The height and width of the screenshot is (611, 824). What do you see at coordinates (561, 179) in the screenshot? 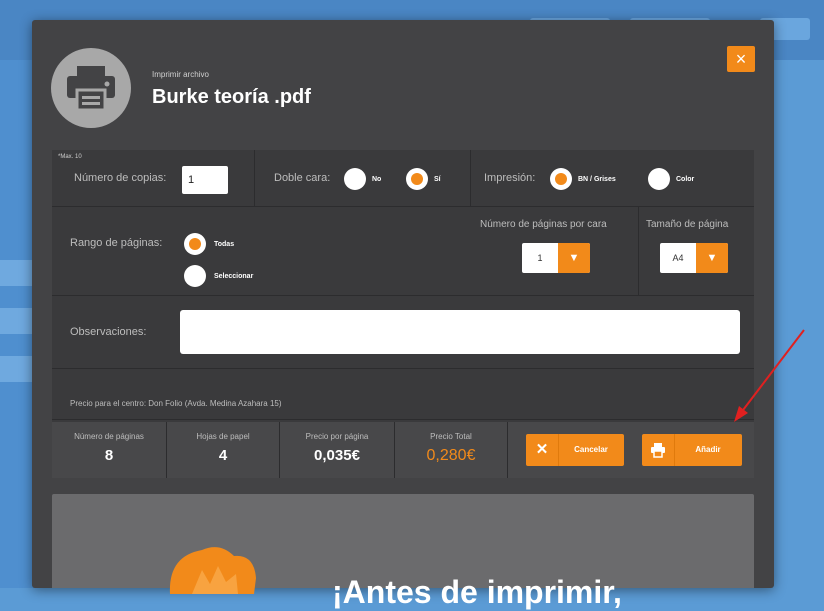
I see `print-bw-radio` at bounding box center [561, 179].